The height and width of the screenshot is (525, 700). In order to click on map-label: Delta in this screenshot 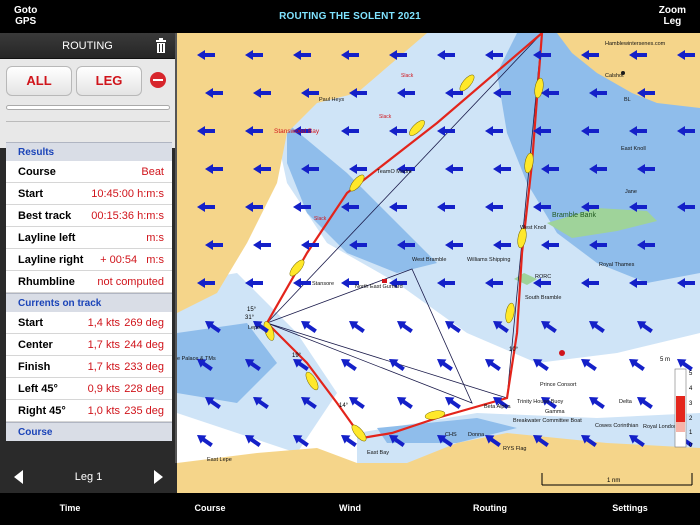, I will do `click(626, 402)`.